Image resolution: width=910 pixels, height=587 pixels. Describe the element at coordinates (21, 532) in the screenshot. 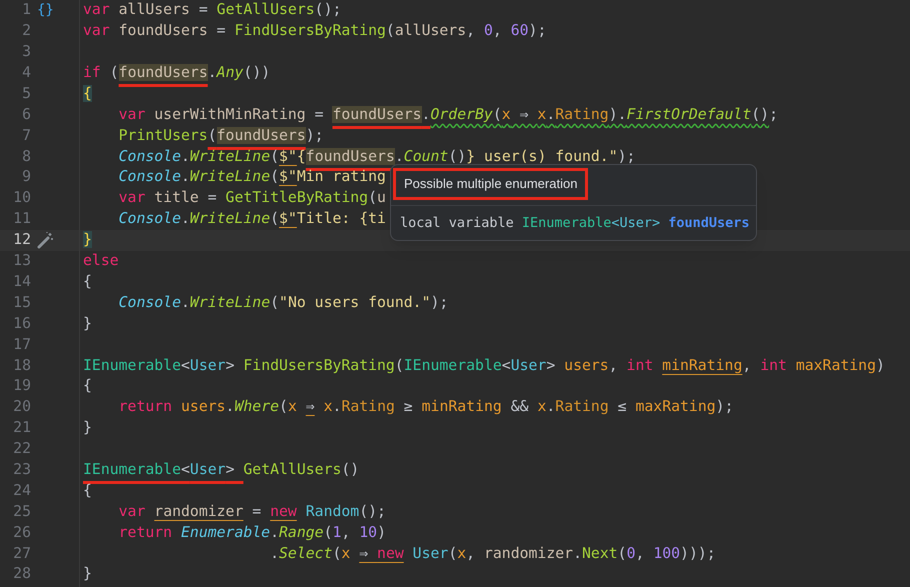

I see `line-number: 26` at that location.